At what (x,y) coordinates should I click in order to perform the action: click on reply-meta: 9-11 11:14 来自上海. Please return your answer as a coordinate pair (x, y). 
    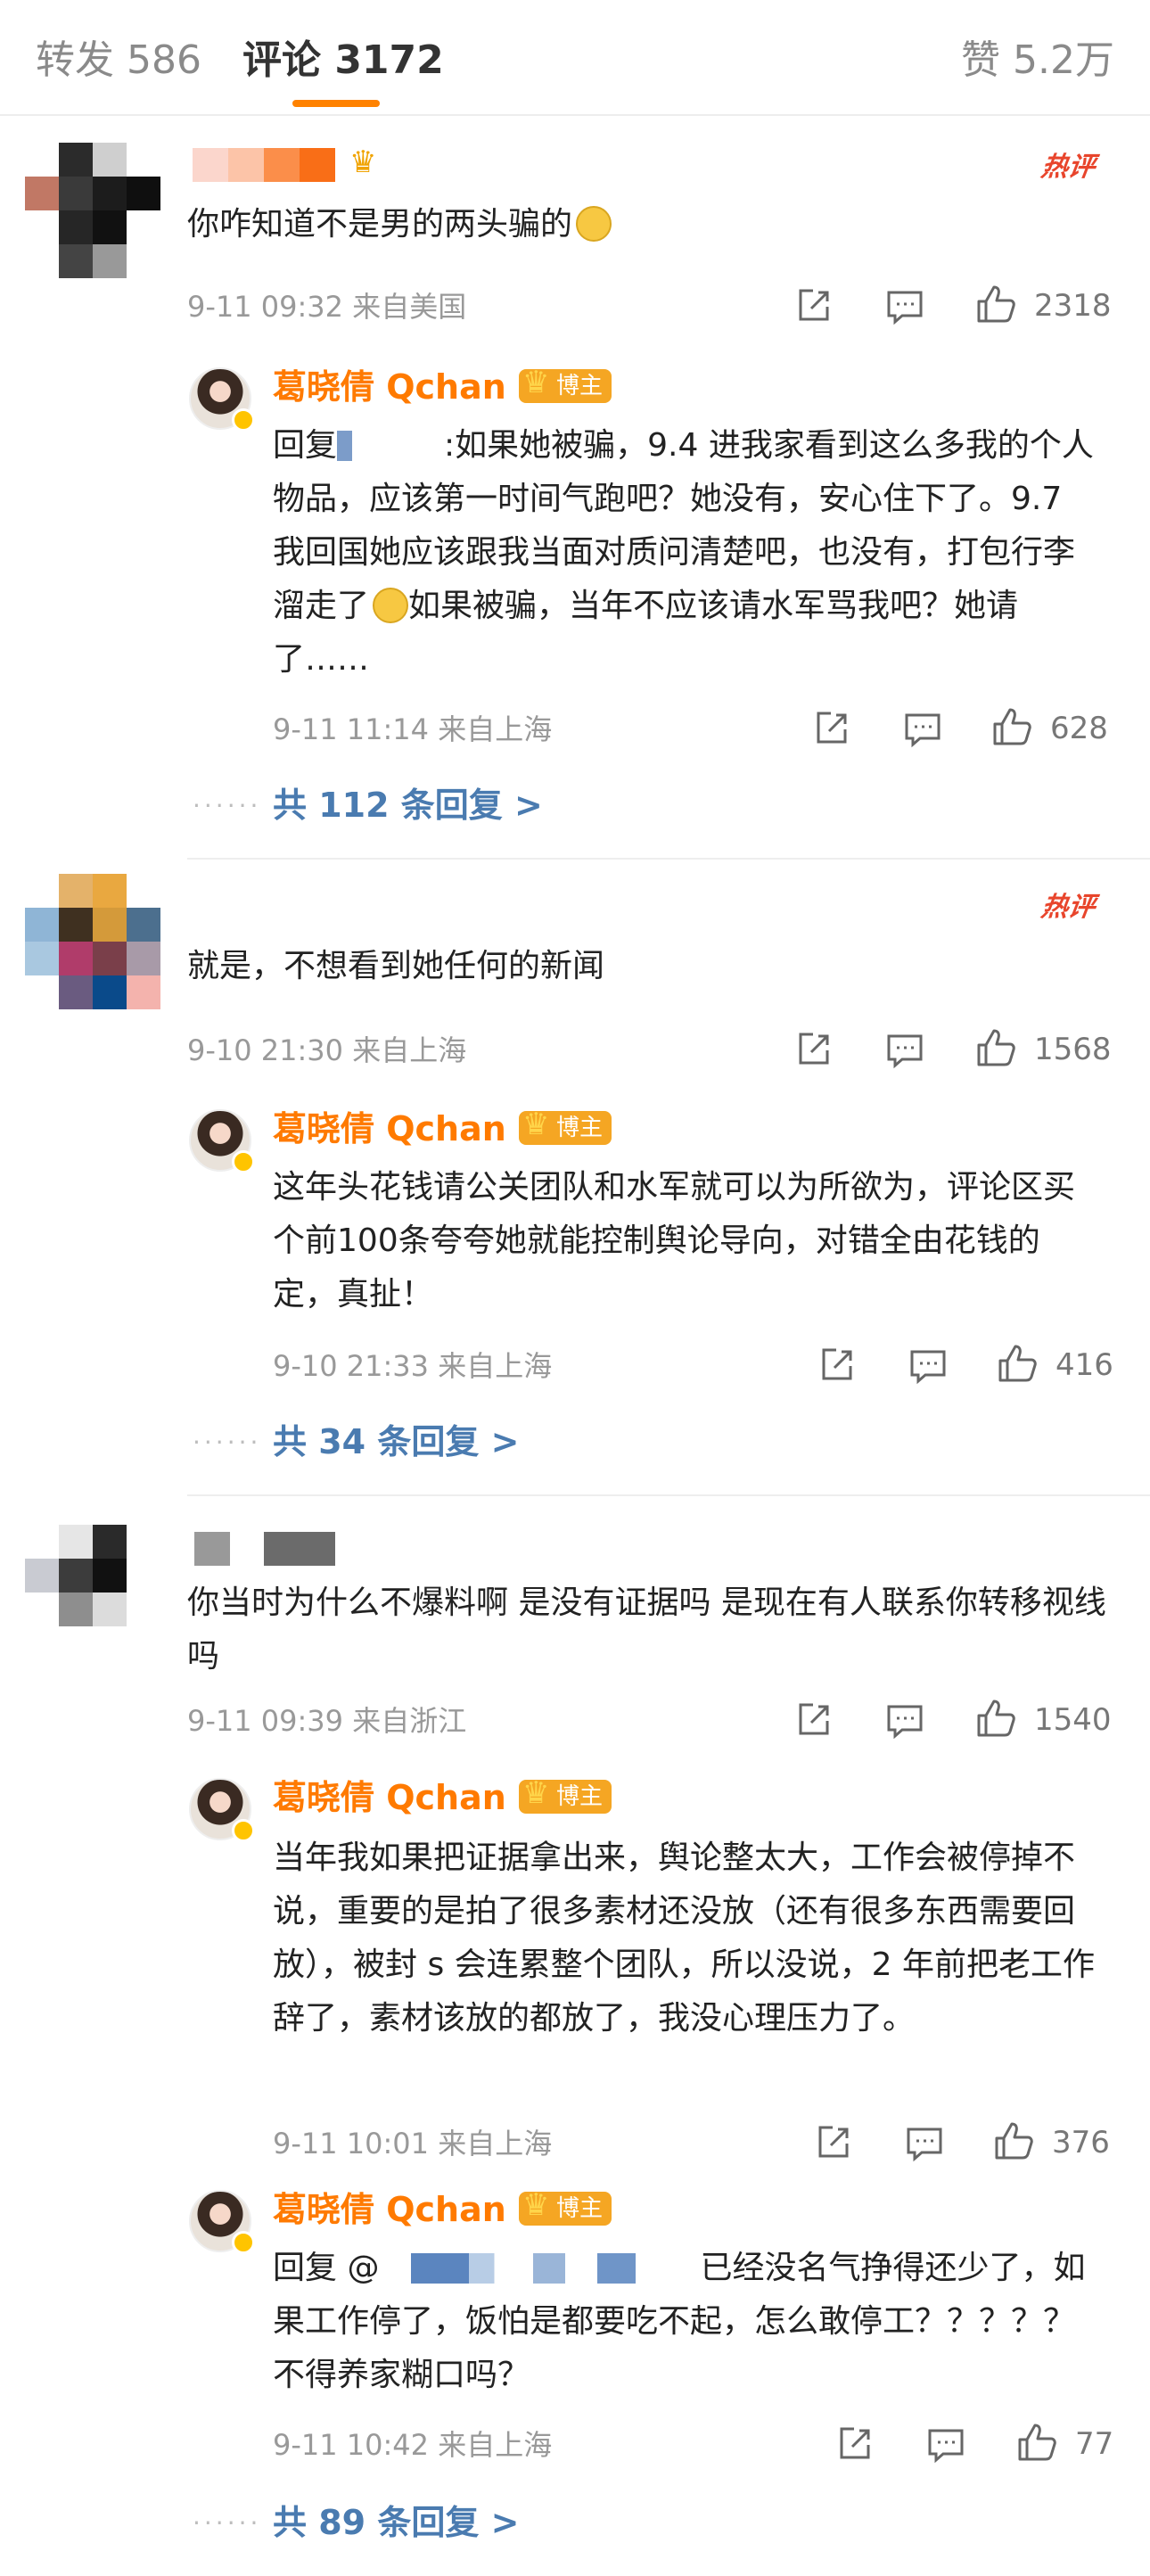
    Looking at the image, I should click on (413, 729).